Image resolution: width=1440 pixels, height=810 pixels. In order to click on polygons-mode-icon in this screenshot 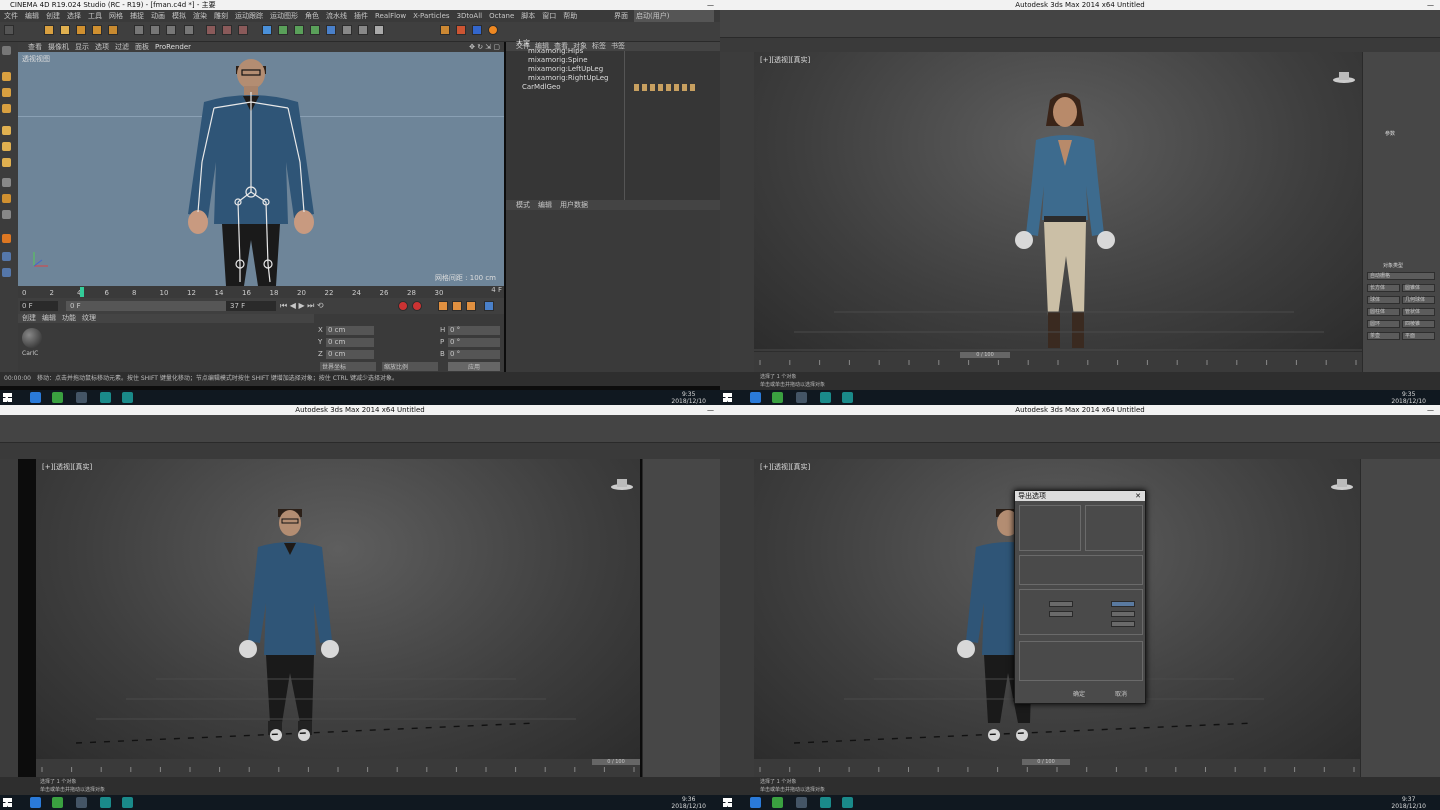, I will do `click(6, 162)`.